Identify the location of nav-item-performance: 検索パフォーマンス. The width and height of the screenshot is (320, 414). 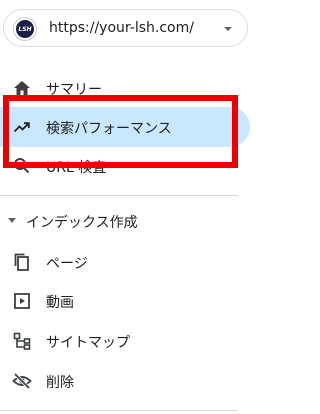
(125, 127).